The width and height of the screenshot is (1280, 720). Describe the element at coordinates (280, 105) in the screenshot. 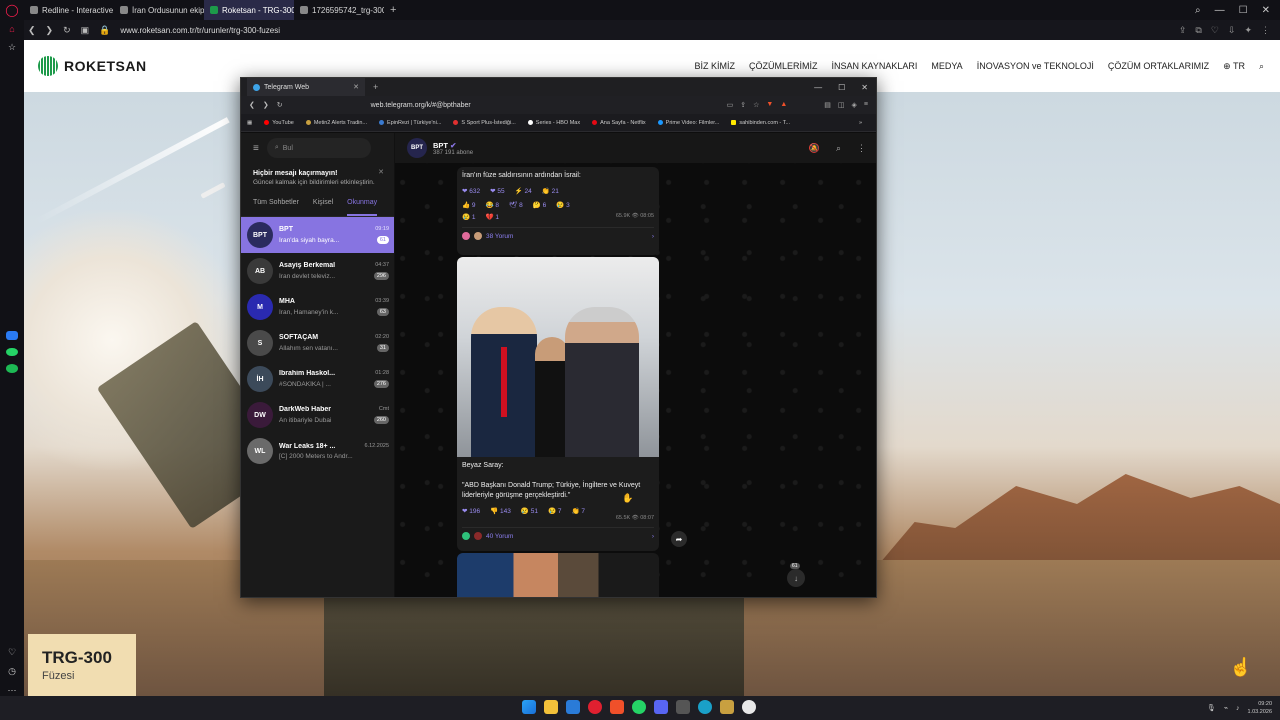

I see `reload-icon: ↻` at that location.